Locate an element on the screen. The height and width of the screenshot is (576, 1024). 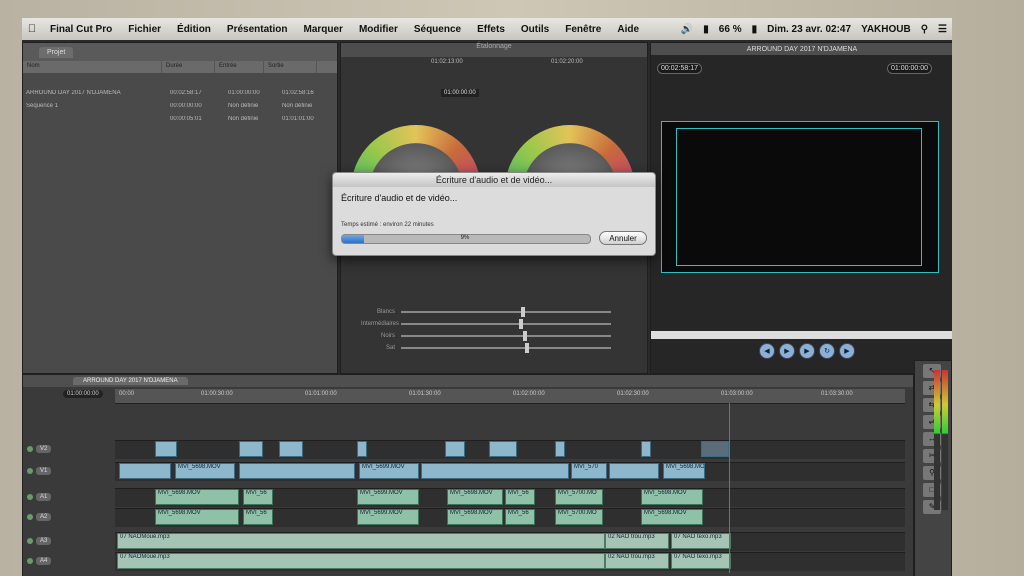
video-canvas is located at coordinates (800, 197).